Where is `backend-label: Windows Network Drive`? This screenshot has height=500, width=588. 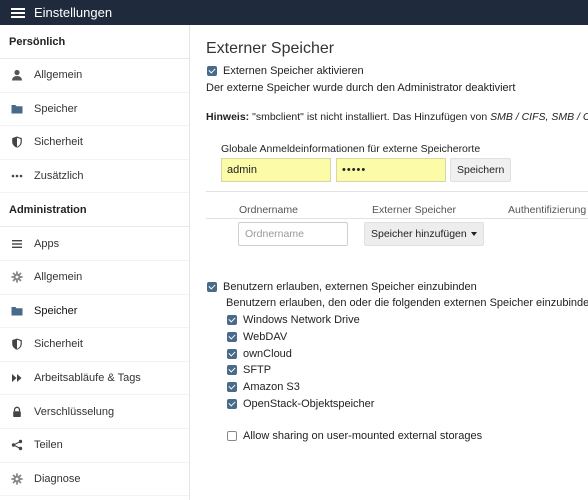 backend-label: Windows Network Drive is located at coordinates (301, 320).